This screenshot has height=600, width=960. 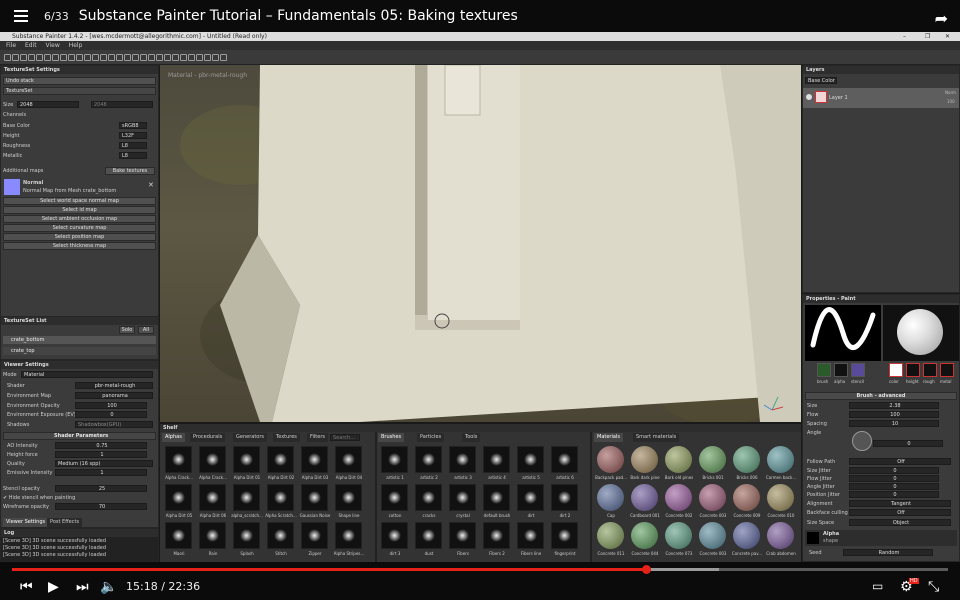 I want to click on brushes-tab: Tools, so click(x=471, y=437).